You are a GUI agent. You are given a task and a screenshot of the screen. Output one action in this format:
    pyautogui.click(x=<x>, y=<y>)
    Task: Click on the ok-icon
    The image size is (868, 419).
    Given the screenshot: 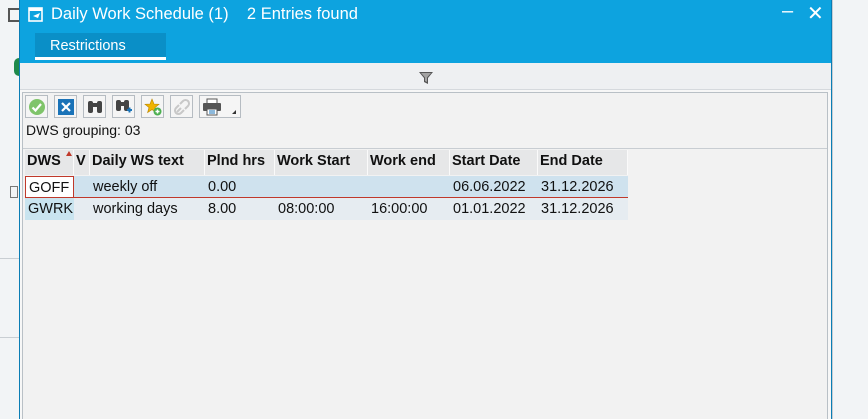 What is the action you would take?
    pyautogui.click(x=36, y=106)
    